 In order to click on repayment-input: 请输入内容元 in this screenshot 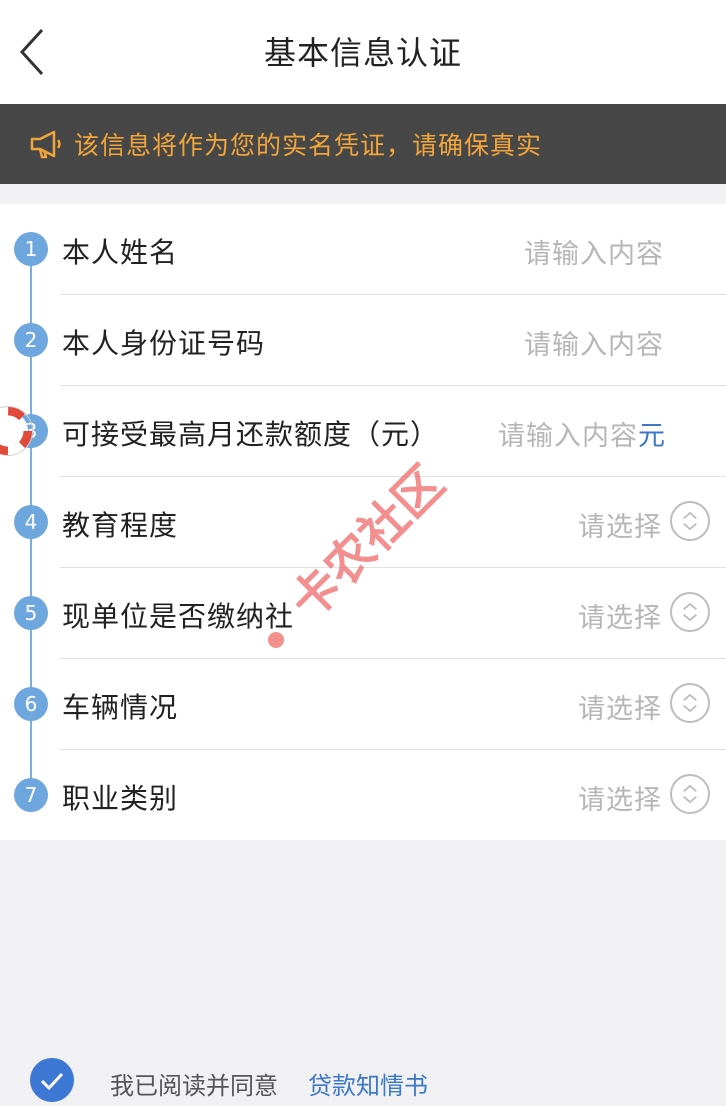, I will do `click(582, 433)`.